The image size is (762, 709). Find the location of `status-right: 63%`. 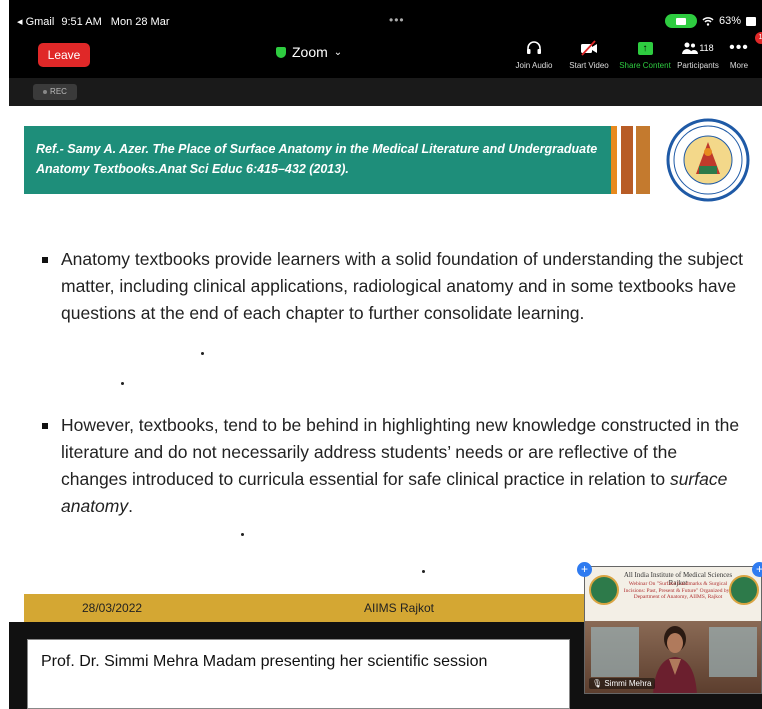

status-right: 63% is located at coordinates (710, 21).